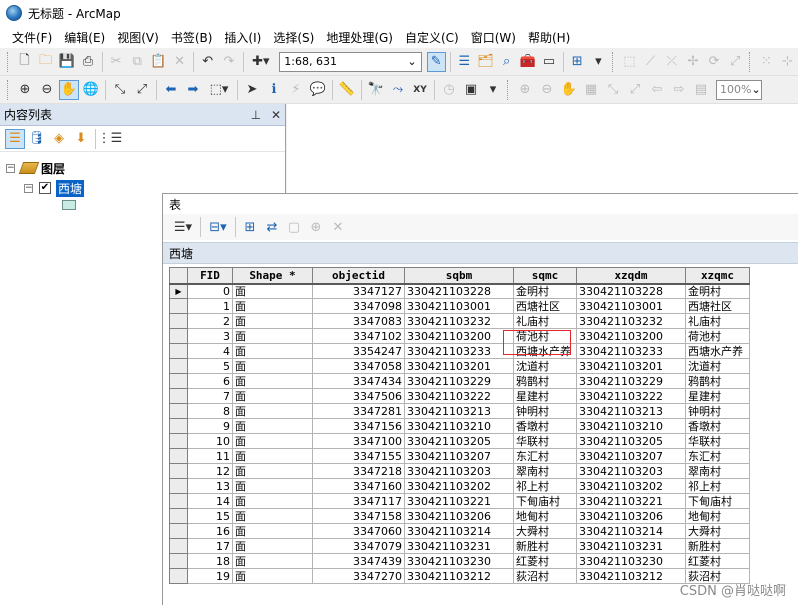 The height and width of the screenshot is (605, 798). I want to click on table-cell: 7, so click(210, 396).